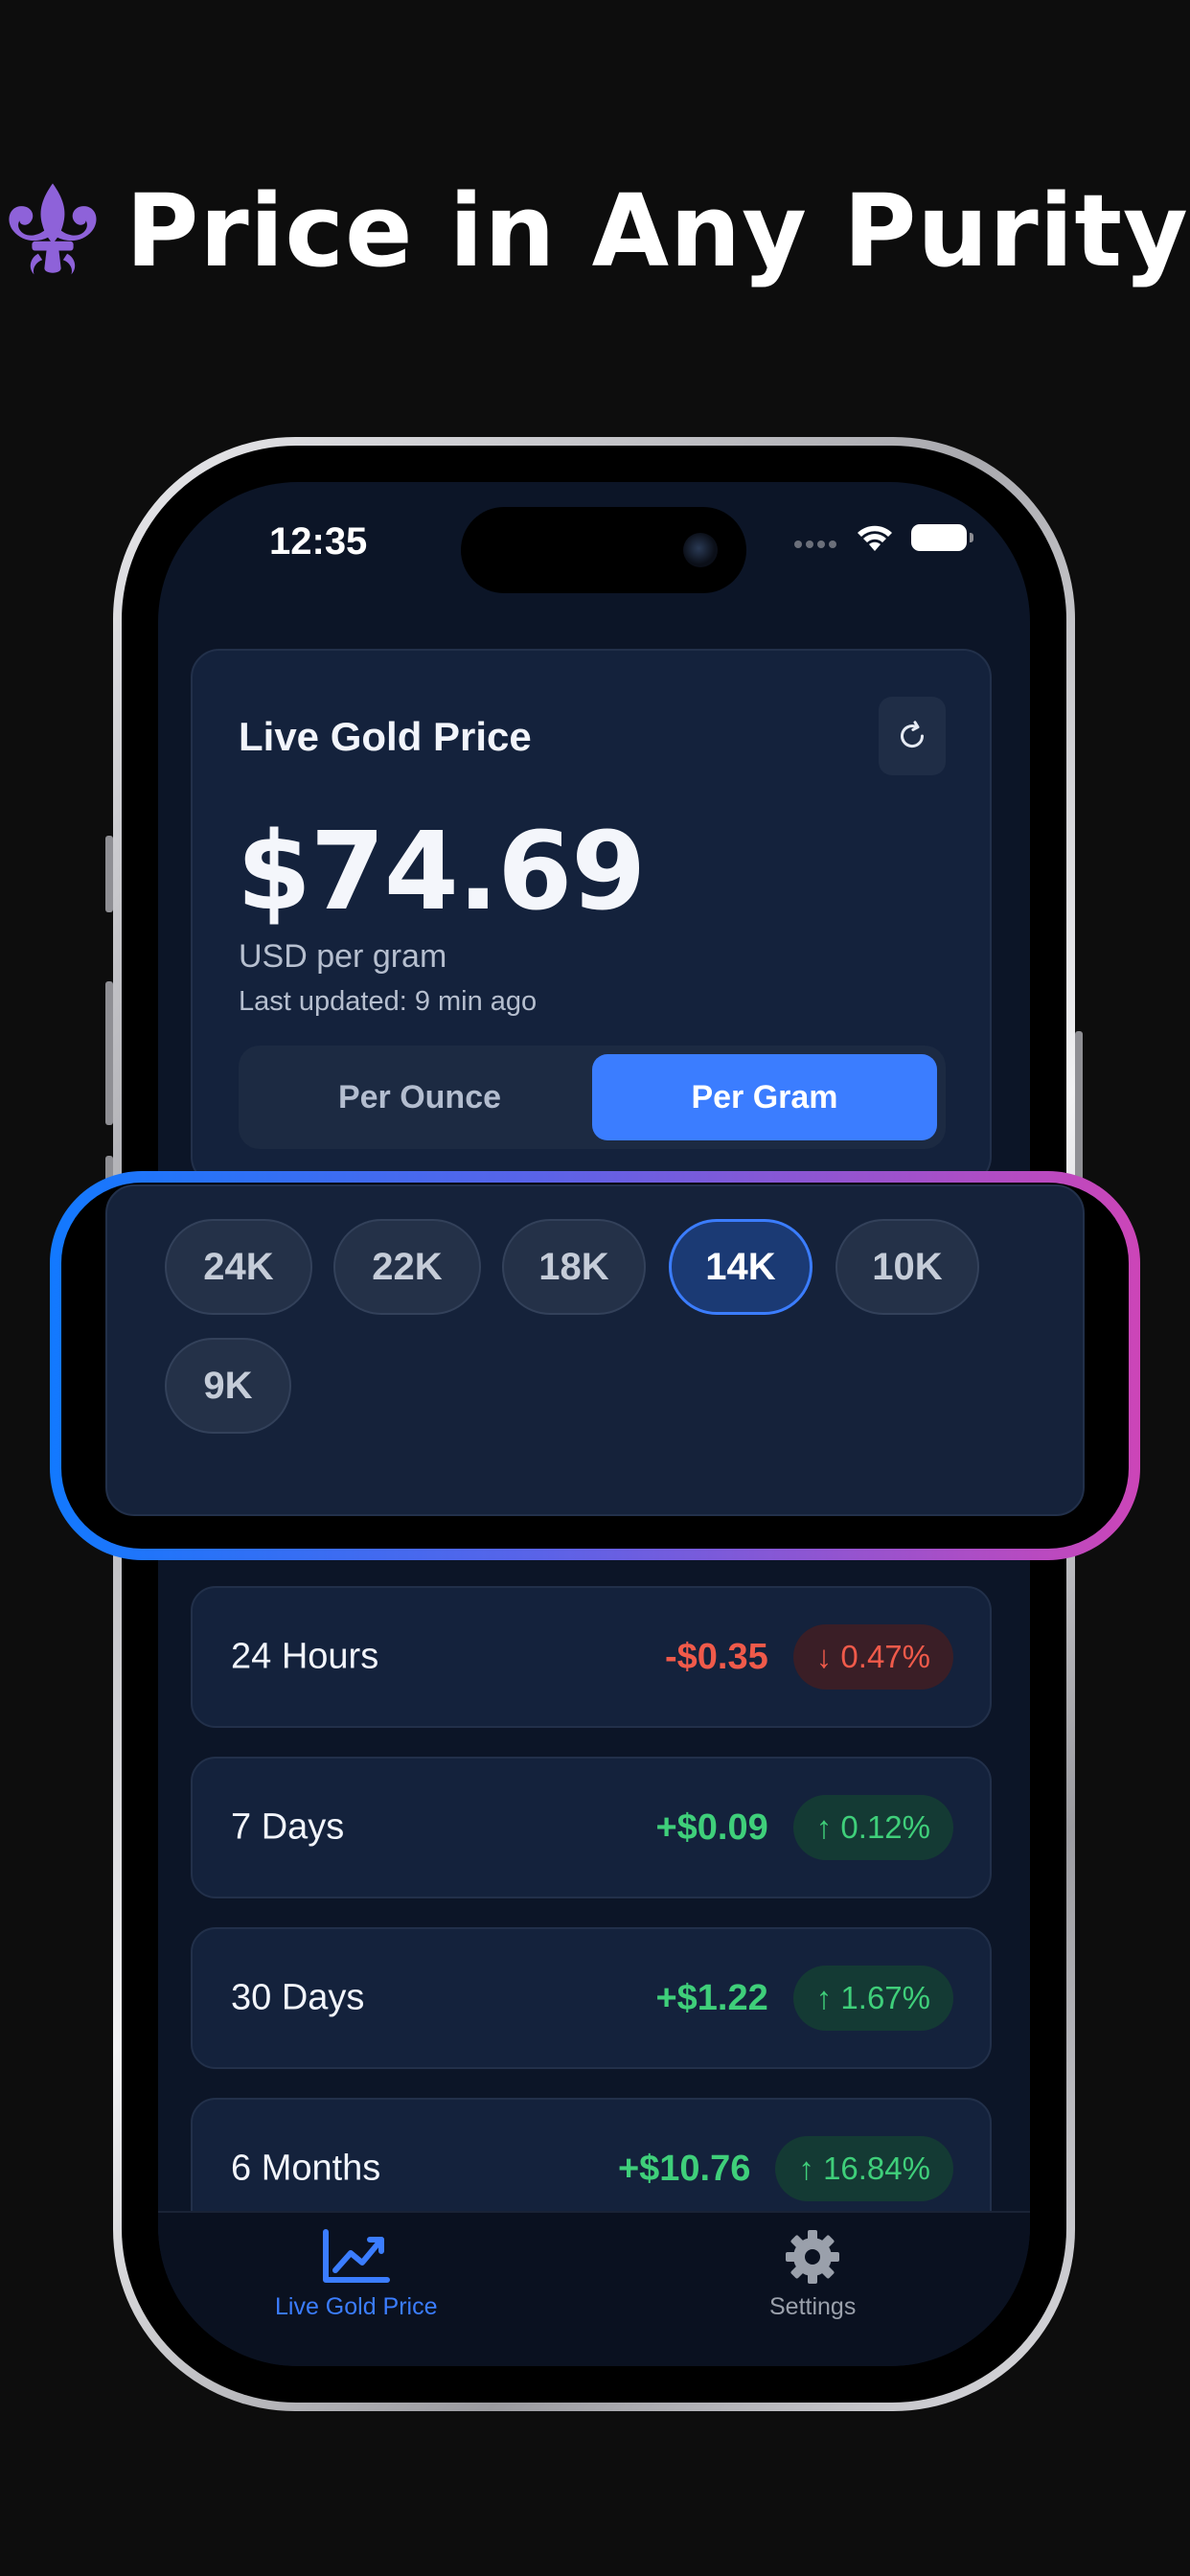 This screenshot has height=2576, width=1190. Describe the element at coordinates (407, 1267) in the screenshot. I see `purity-chip-22k: 22K` at that location.